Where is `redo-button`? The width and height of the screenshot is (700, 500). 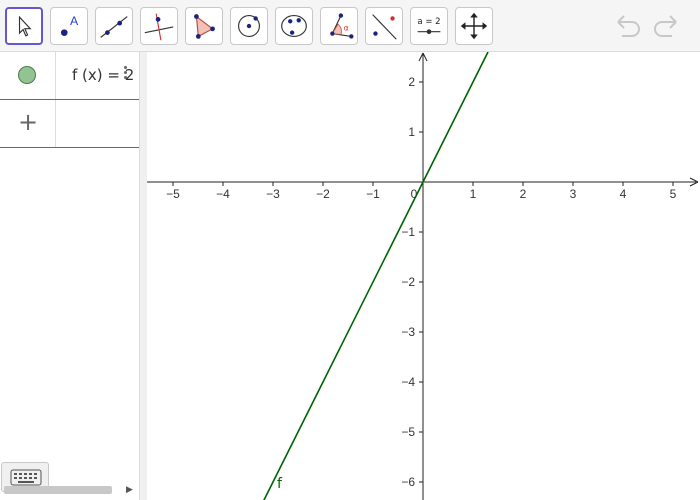
redo-button is located at coordinates (666, 26).